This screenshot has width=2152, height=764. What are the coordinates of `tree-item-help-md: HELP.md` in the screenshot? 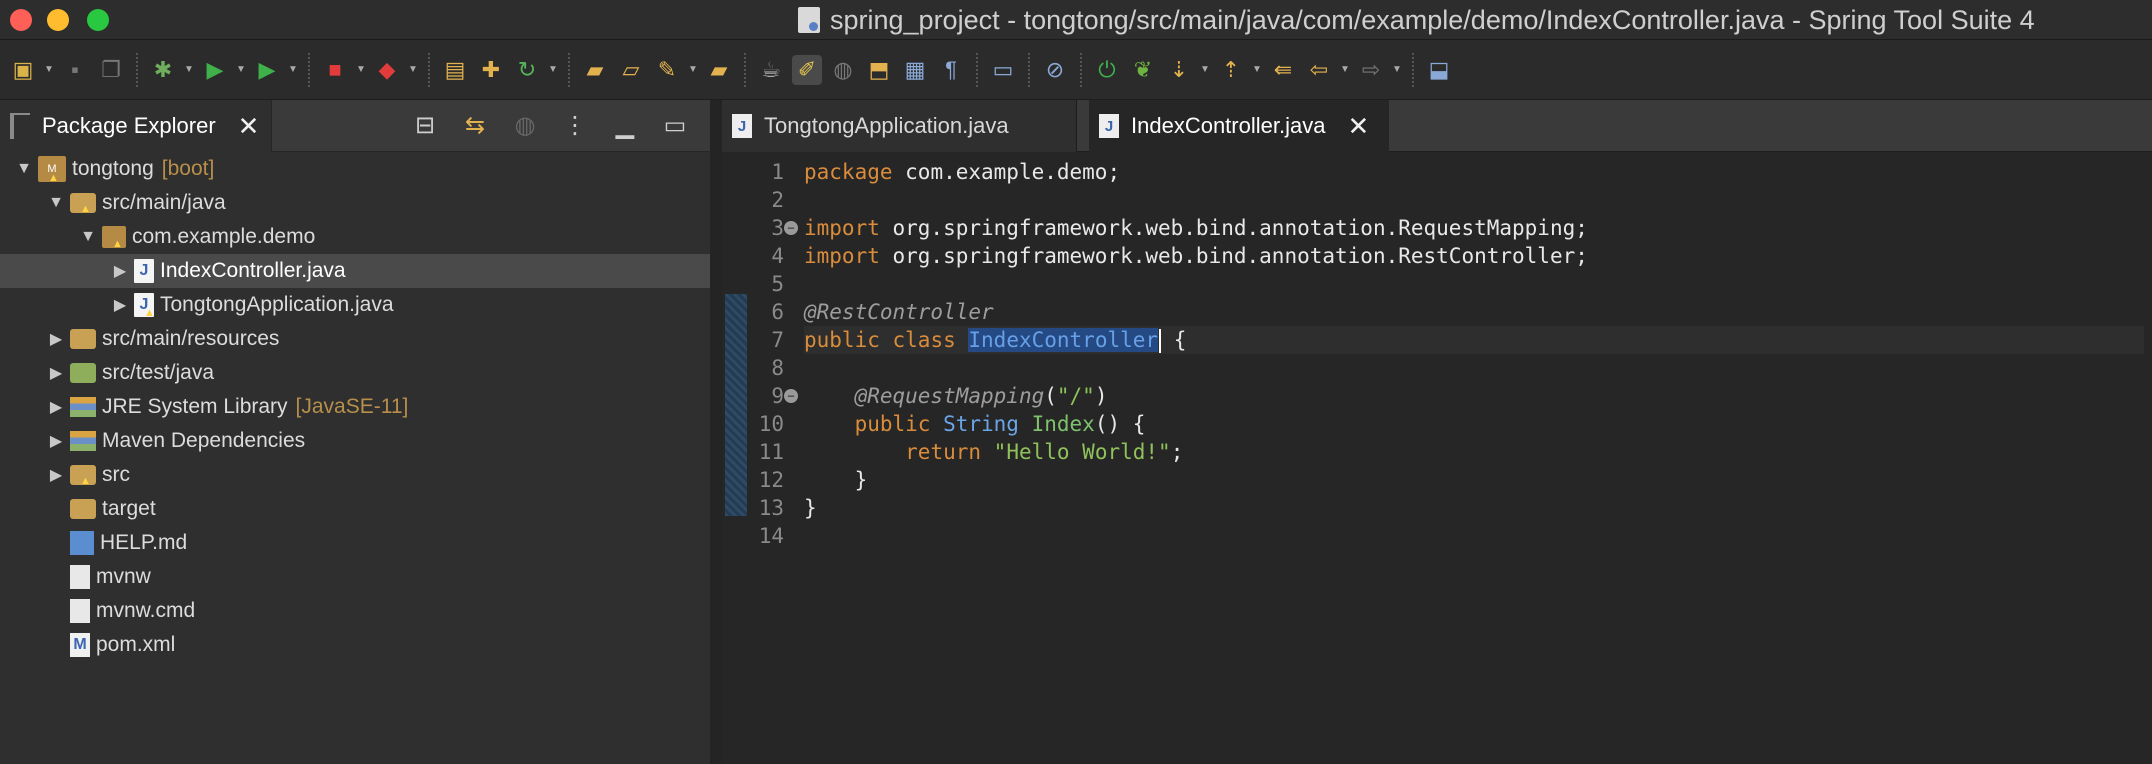 It's located at (355, 543).